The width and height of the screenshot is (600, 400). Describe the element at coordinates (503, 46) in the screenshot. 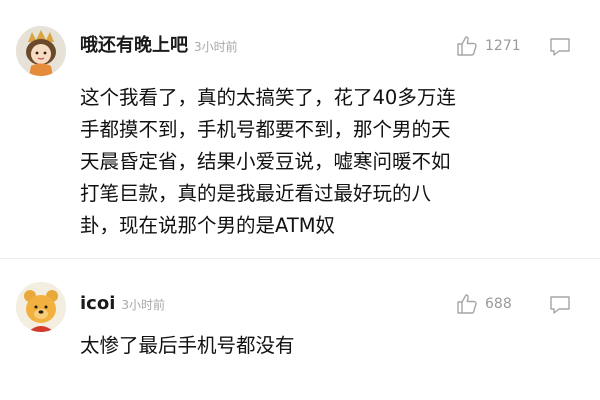

I see `like-count: 1271` at that location.